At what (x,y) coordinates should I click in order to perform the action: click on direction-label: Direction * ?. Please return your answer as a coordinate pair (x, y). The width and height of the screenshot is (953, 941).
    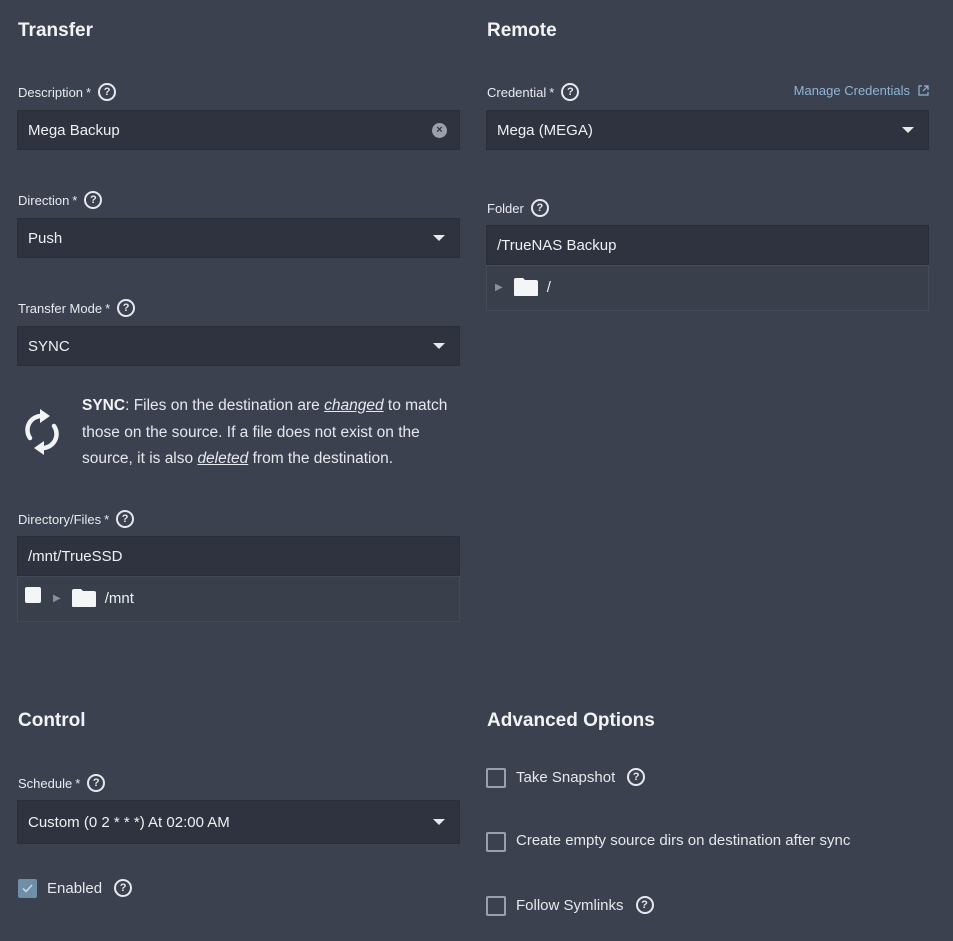
    Looking at the image, I should click on (60, 200).